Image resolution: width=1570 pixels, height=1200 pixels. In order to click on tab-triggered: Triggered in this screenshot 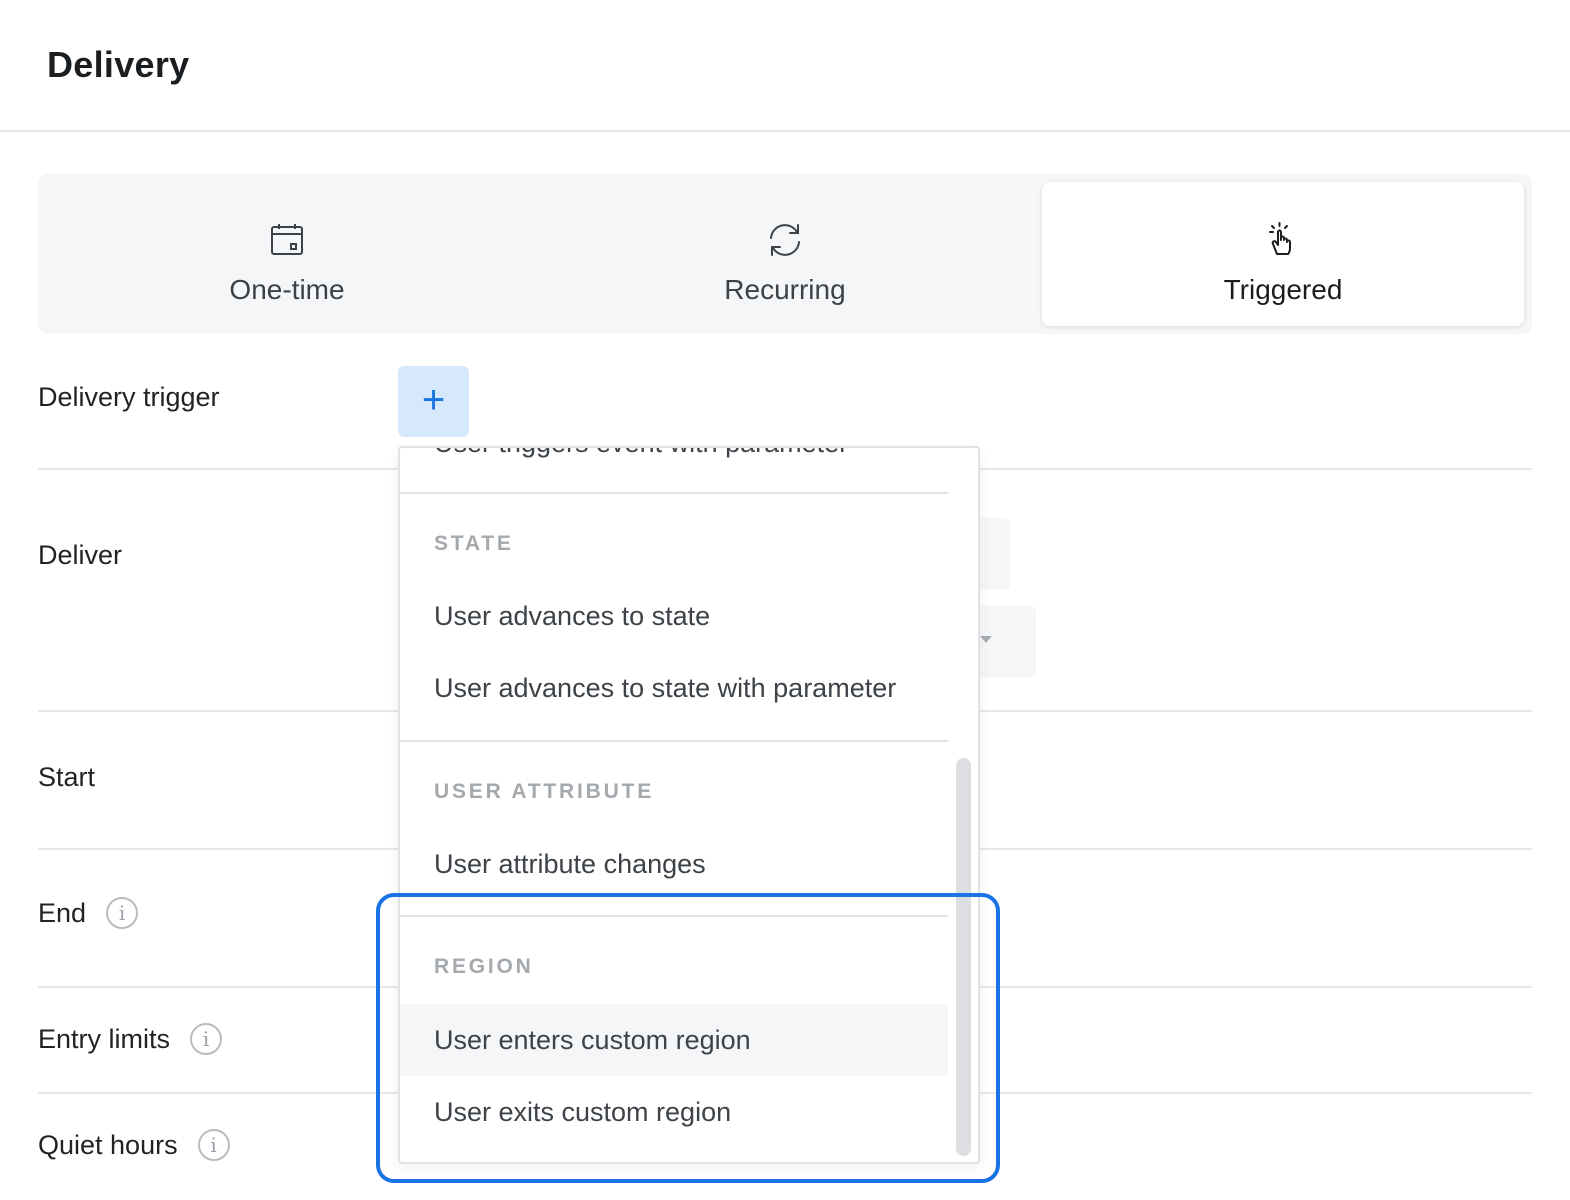, I will do `click(1283, 254)`.